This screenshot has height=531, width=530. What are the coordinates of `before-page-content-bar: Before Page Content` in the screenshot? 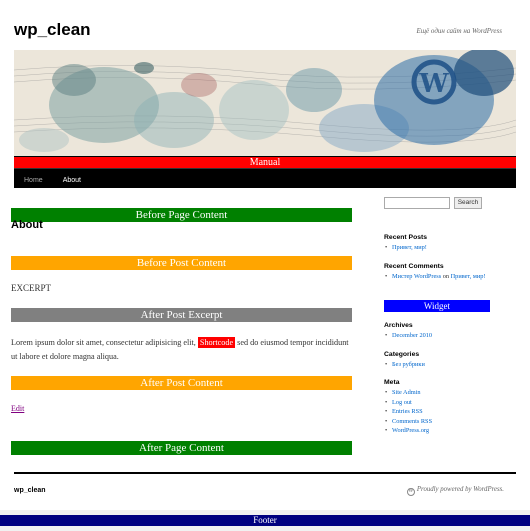 It's located at (181, 215).